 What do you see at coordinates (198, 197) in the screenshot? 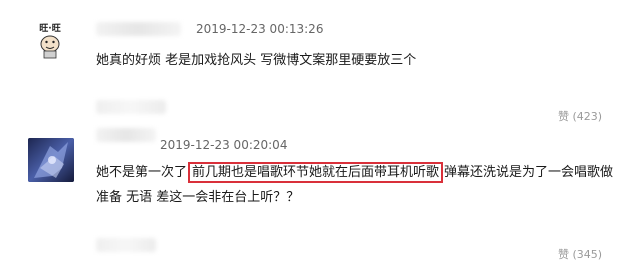
I see `comment-text-line-2: 准备 无语 差这一会非在台上听？？` at bounding box center [198, 197].